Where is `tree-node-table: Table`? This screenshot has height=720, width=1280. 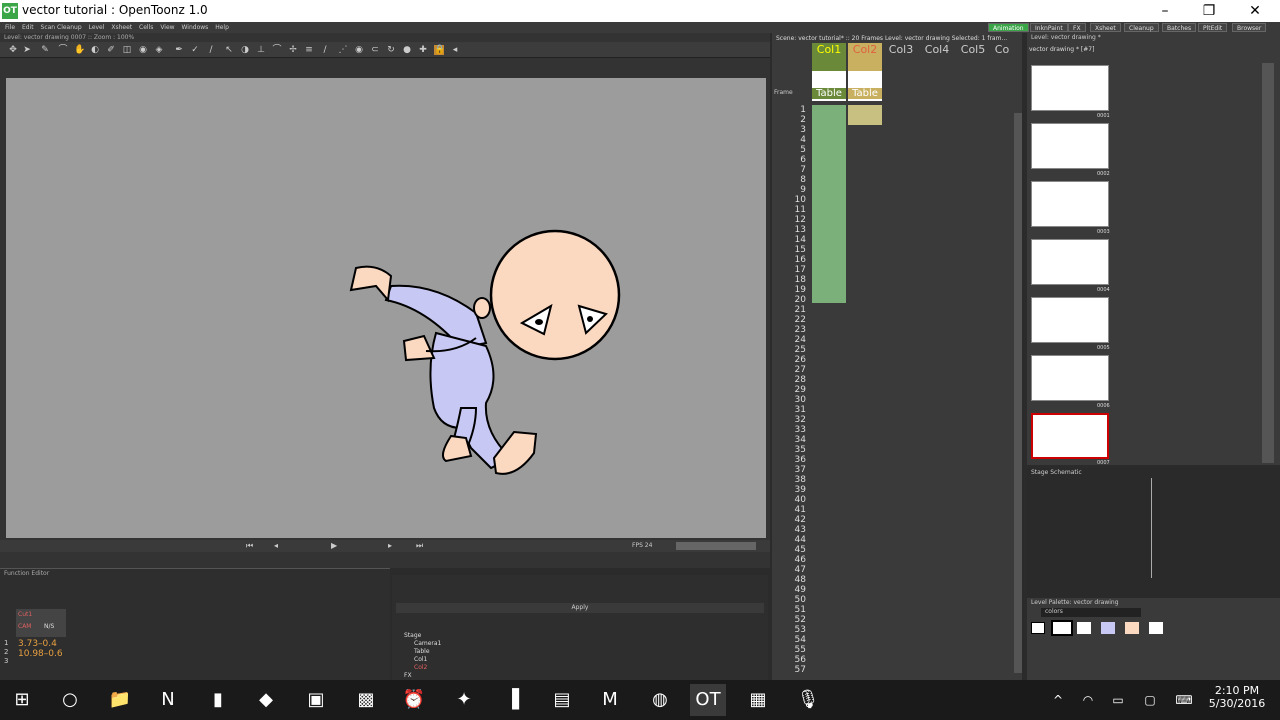
tree-node-table: Table is located at coordinates (422, 651).